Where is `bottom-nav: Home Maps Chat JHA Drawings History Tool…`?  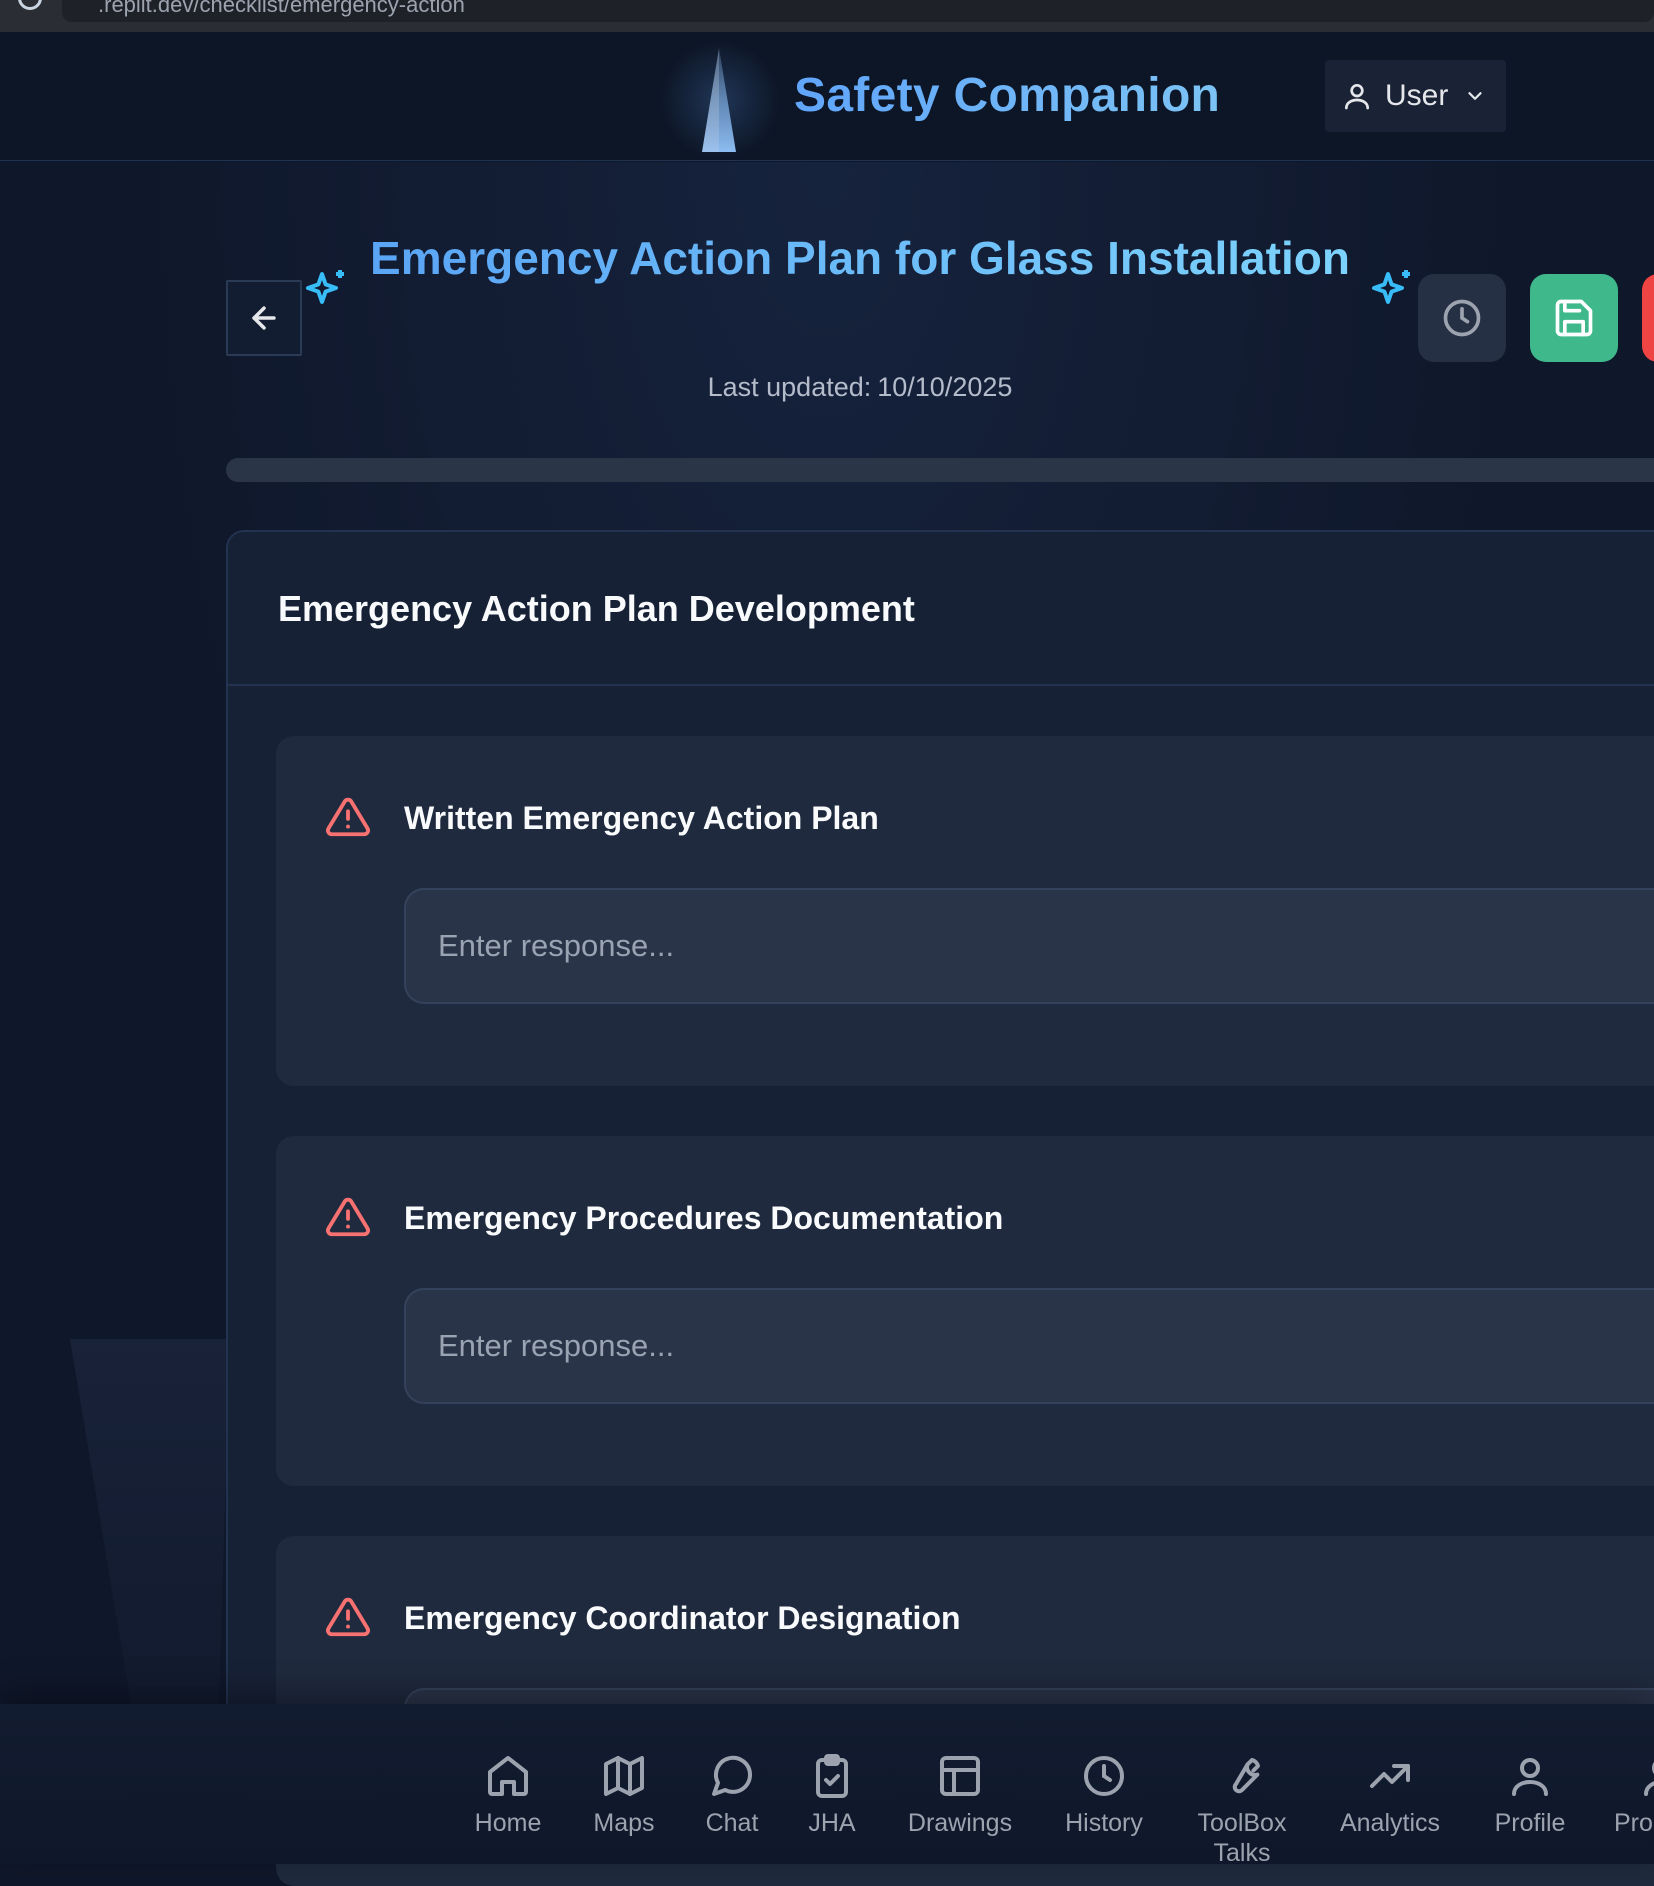 bottom-nav: Home Maps Chat JHA Drawings History Tool… is located at coordinates (827, 1785).